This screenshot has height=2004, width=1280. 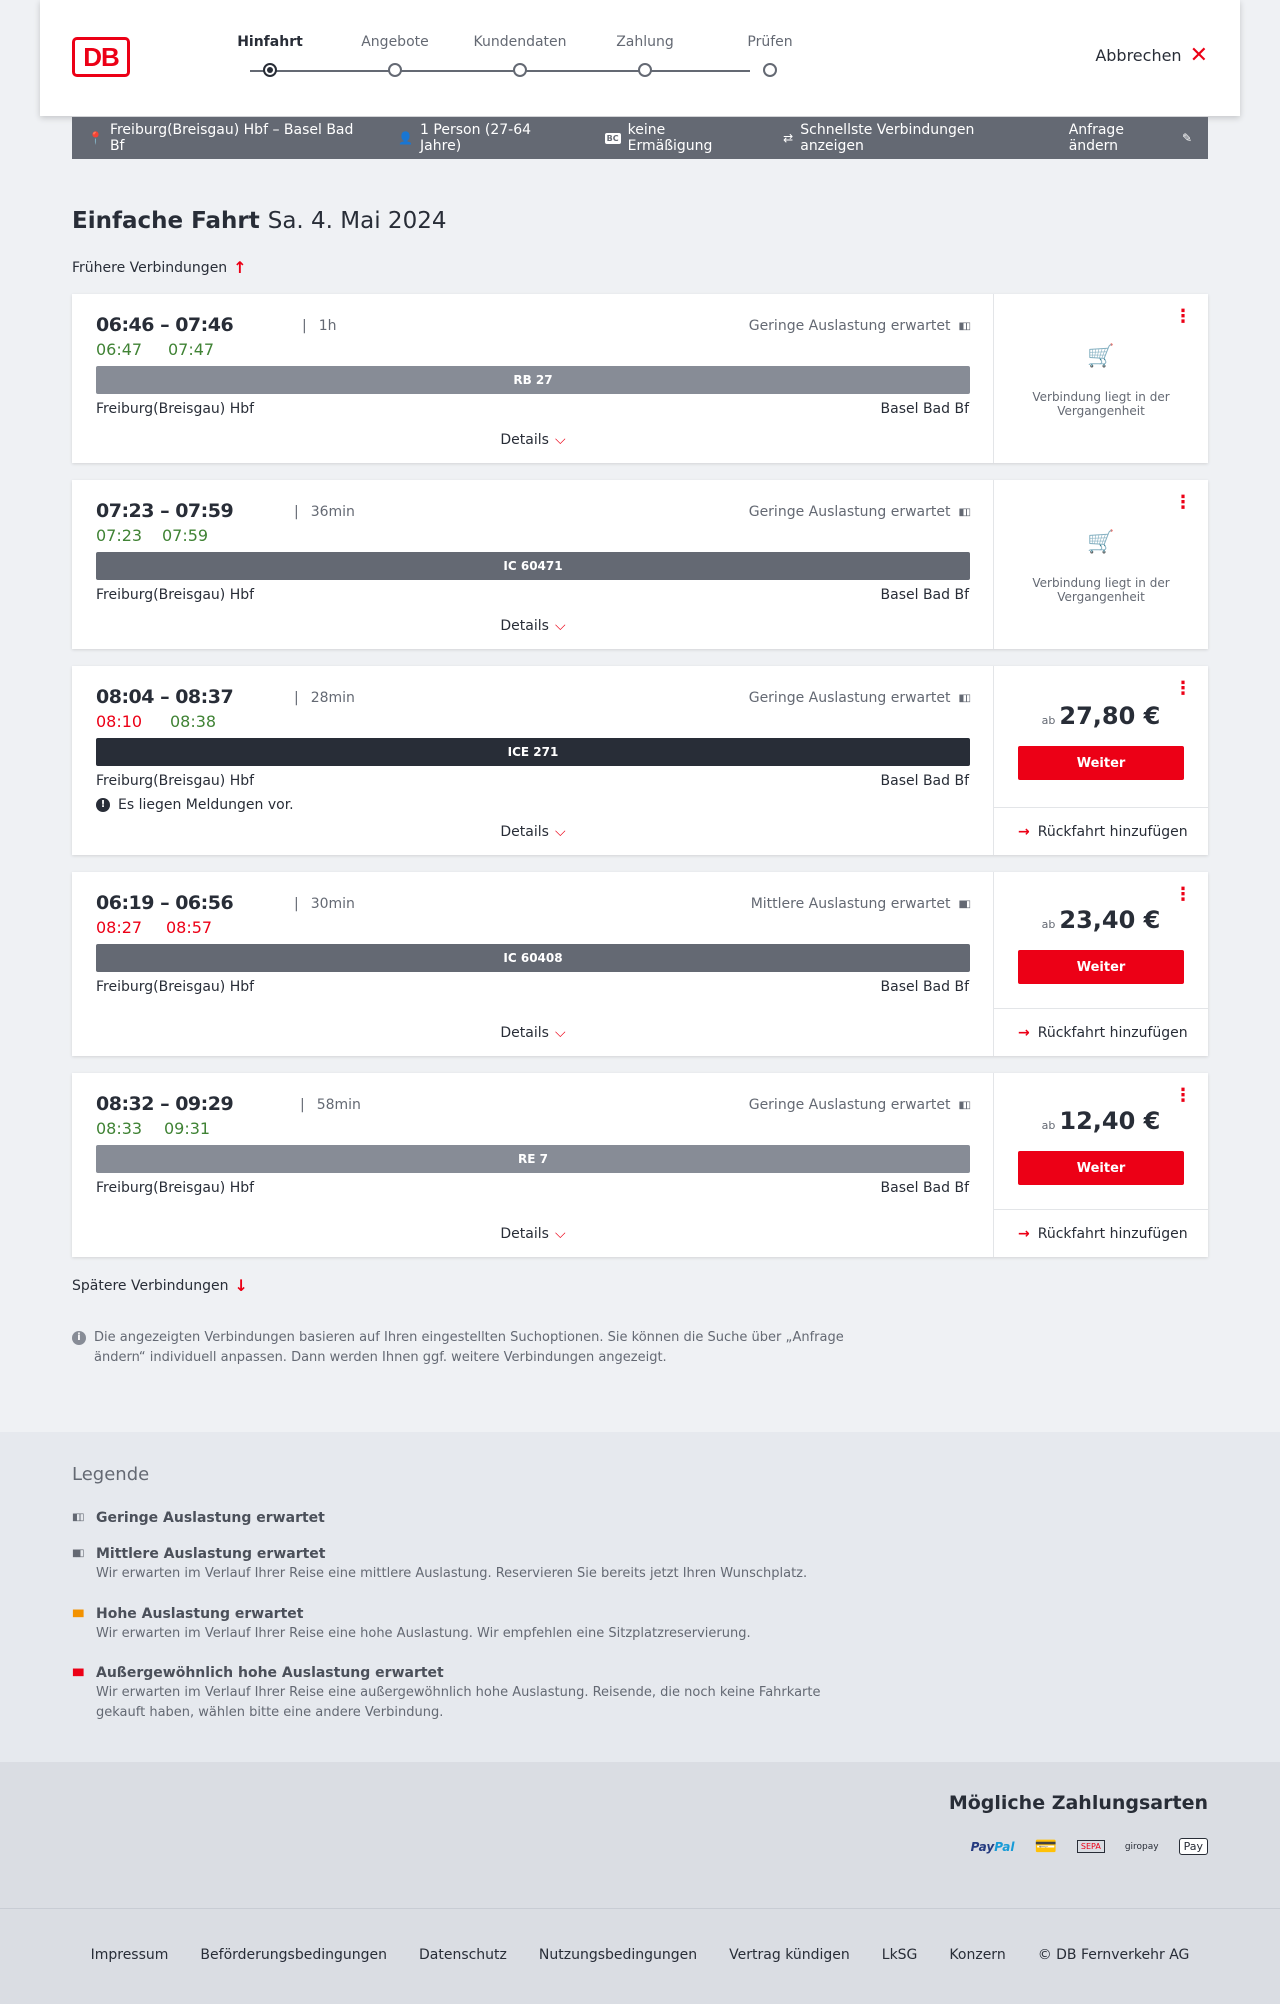 What do you see at coordinates (130, 1955) in the screenshot?
I see `footer-link-impressum: Impressum` at bounding box center [130, 1955].